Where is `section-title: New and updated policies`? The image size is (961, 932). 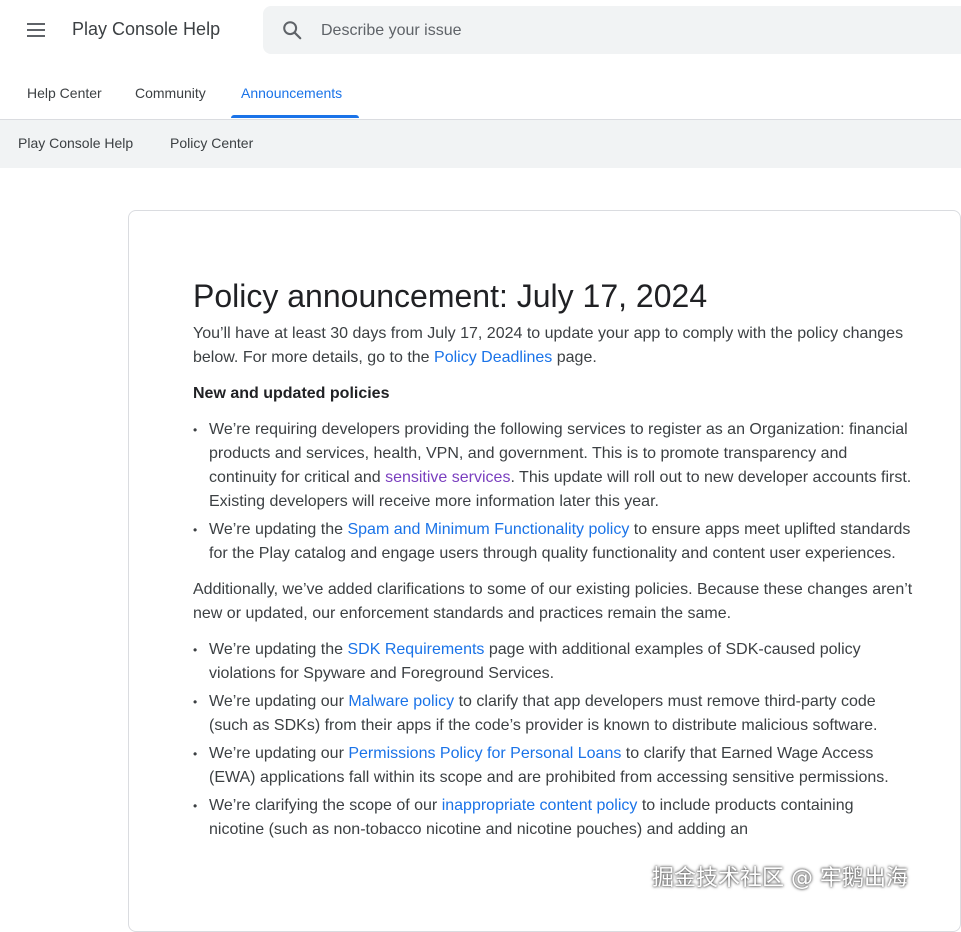 section-title: New and updated policies is located at coordinates (291, 393).